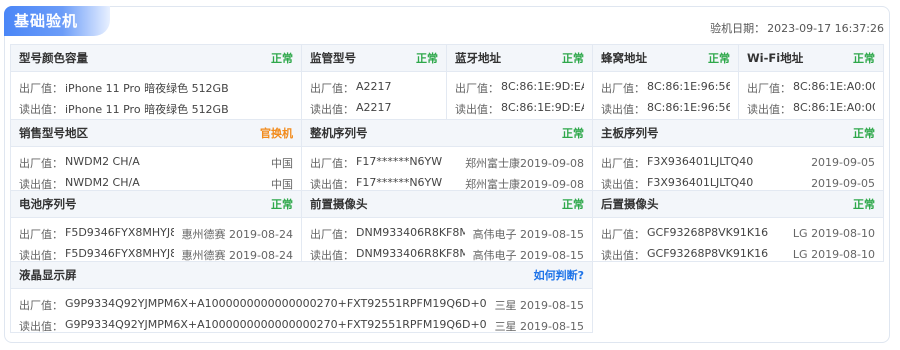 The image size is (900, 350). Describe the element at coordinates (630, 204) in the screenshot. I see `cell-title: 后置摄像头` at that location.